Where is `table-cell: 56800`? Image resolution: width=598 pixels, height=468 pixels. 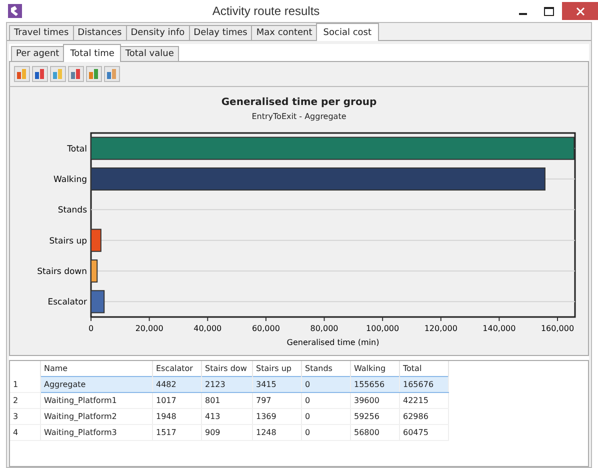
table-cell: 56800 is located at coordinates (375, 432).